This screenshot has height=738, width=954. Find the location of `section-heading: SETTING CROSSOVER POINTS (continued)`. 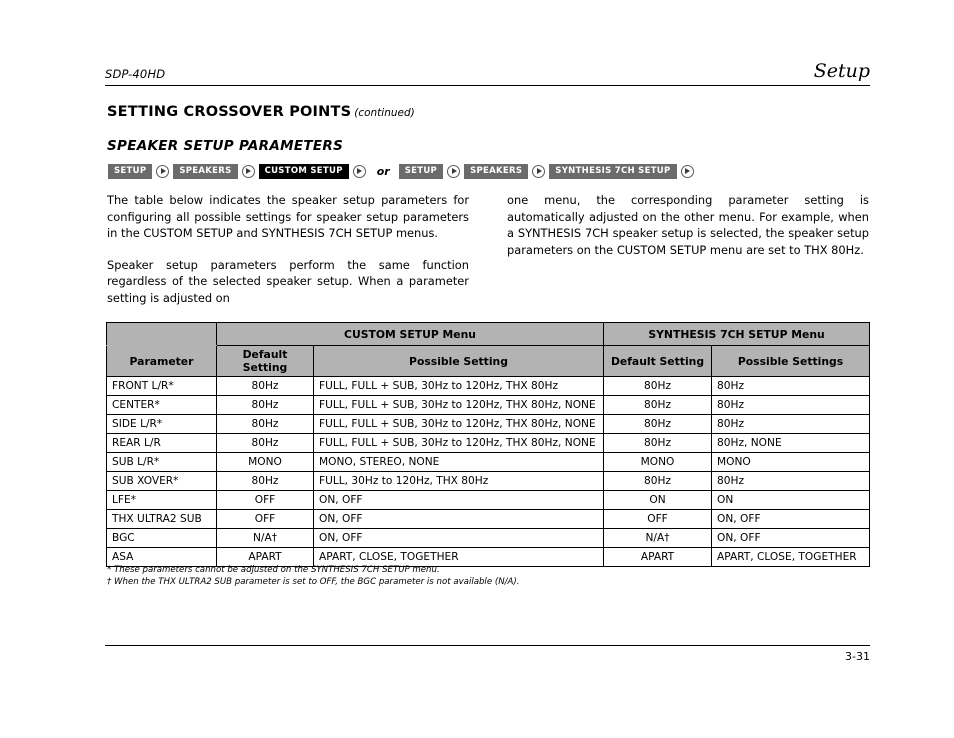

section-heading: SETTING CROSSOVER POINTS (continued) is located at coordinates (261, 112).